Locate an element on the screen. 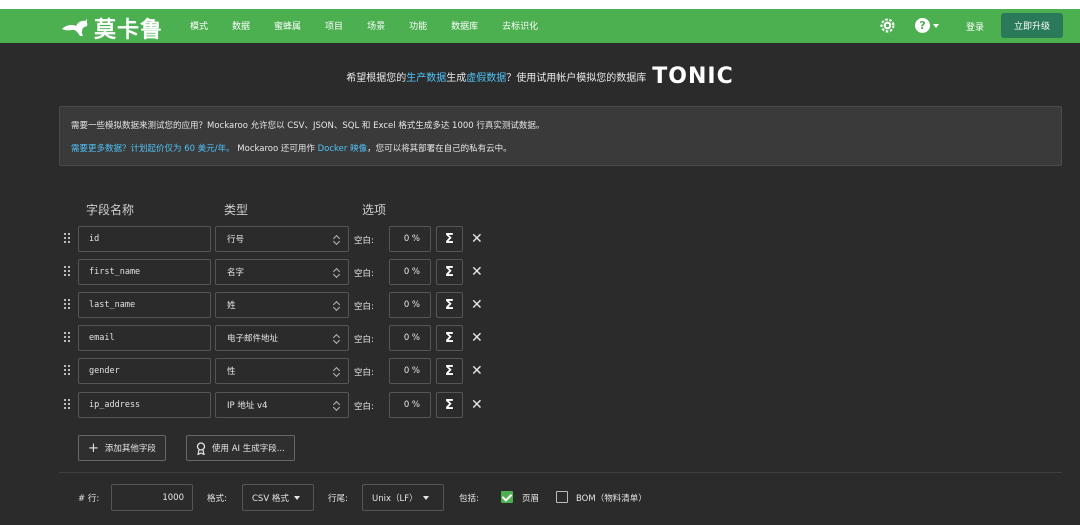 This screenshot has height=525, width=1080. field-type-value: 电子邮件地址 is located at coordinates (253, 339).